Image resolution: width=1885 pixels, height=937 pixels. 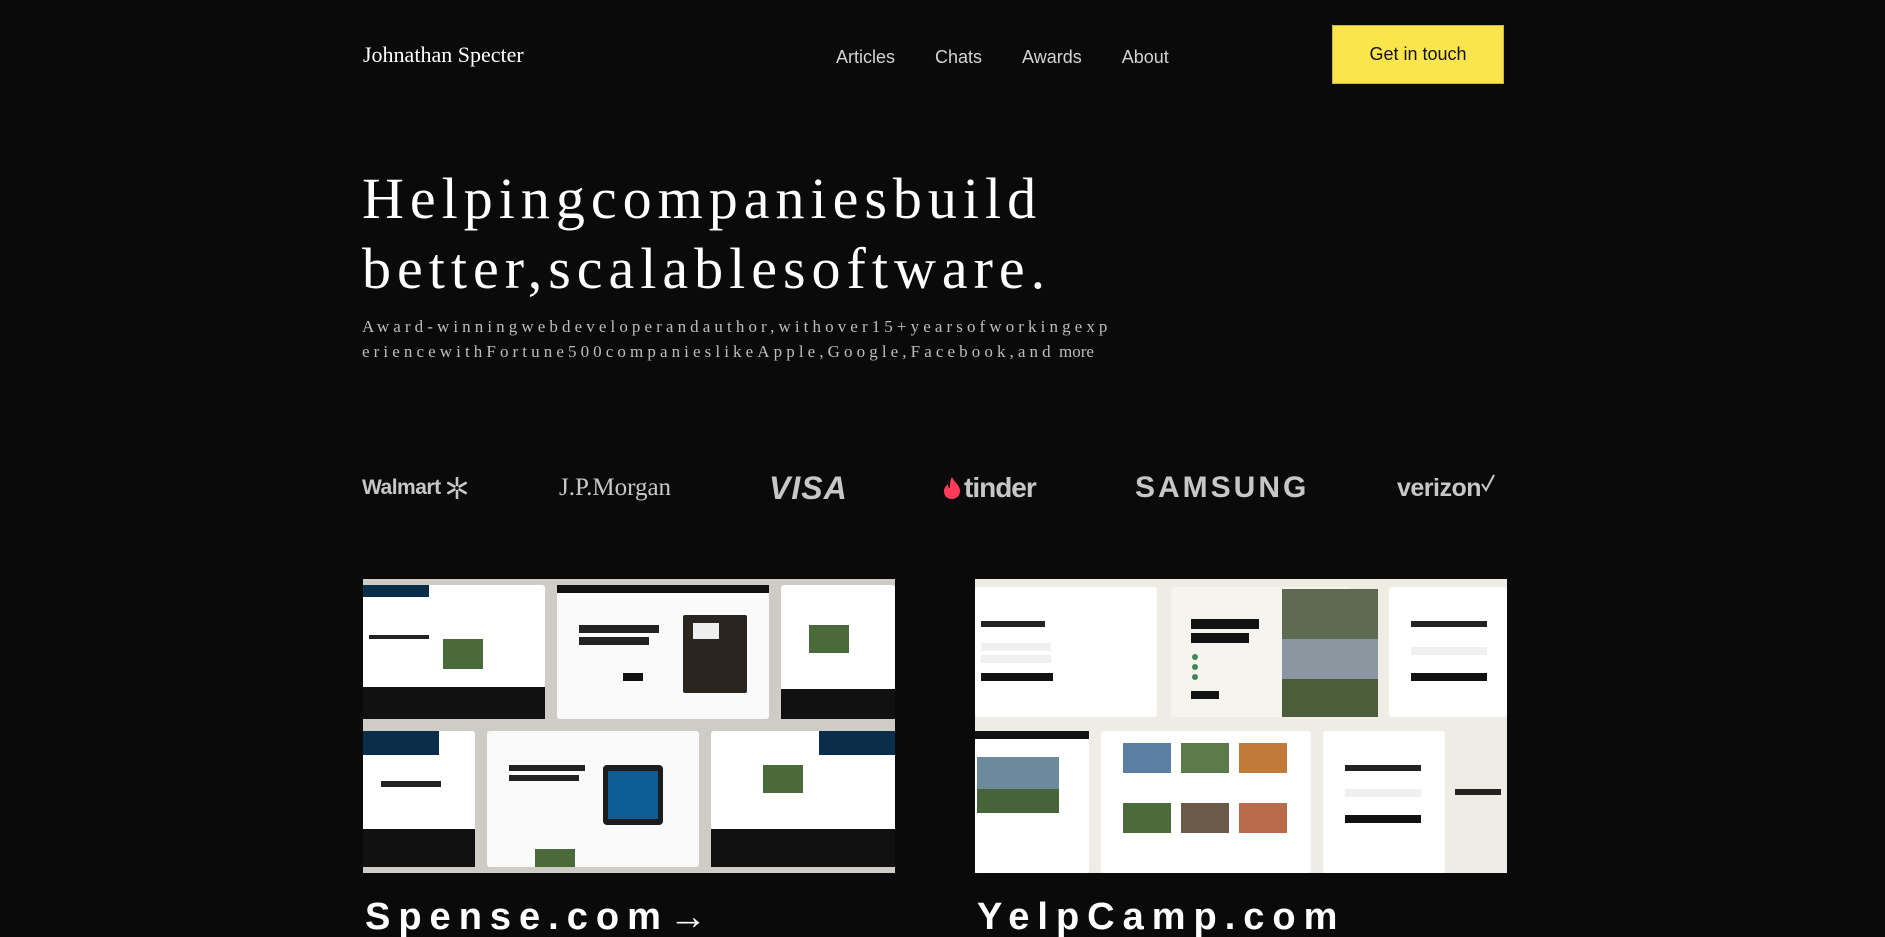 I want to click on project-card-spense: Spense.com→, so click(x=629, y=758).